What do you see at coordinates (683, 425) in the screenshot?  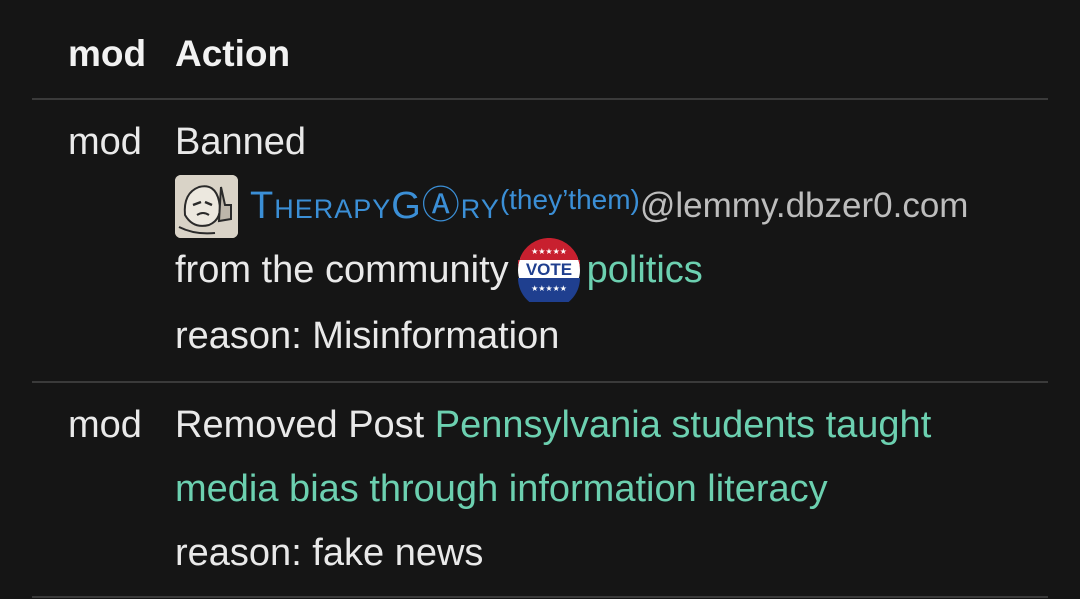 I see `post-title-link: Pennsylvania students taught` at bounding box center [683, 425].